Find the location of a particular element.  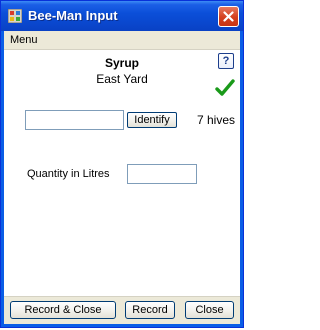

menu-item-menu: Menu is located at coordinates (24, 40).